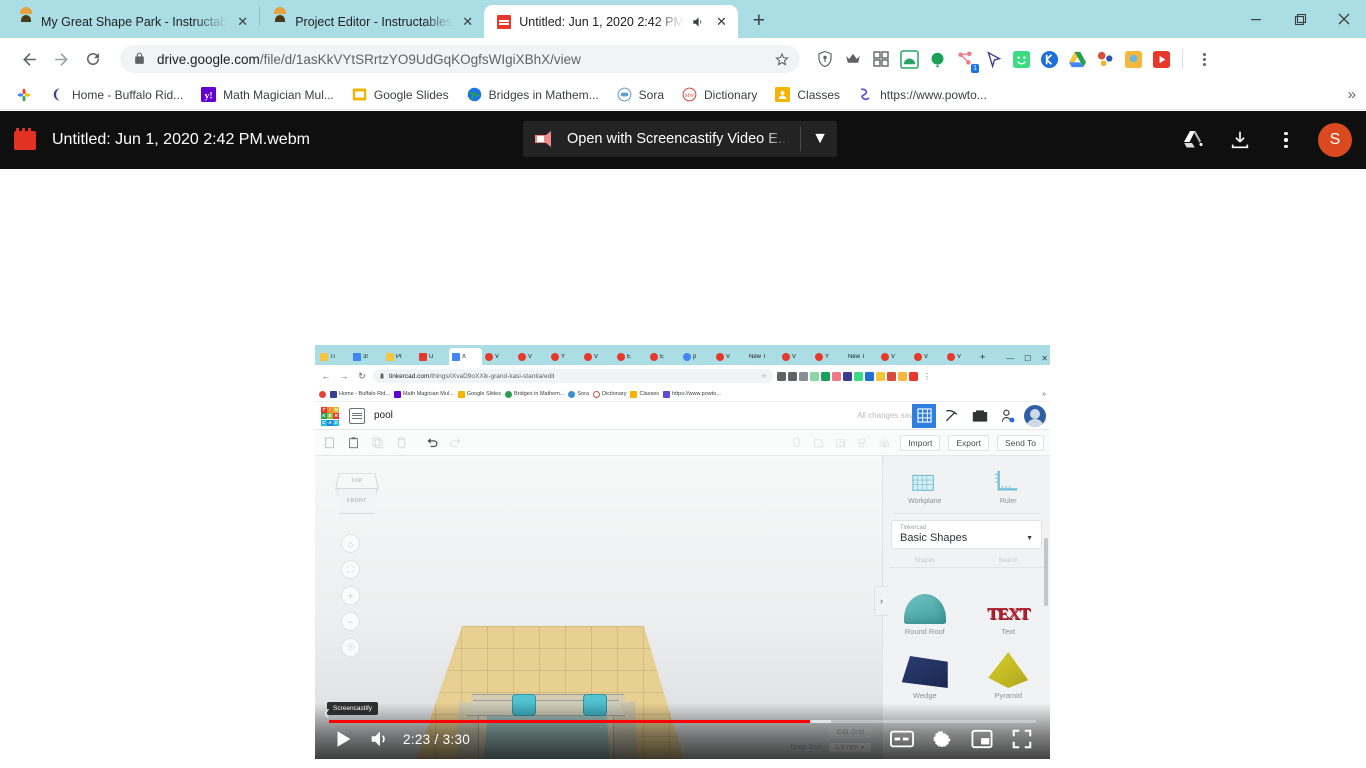 This screenshot has width=1366, height=768. I want to click on tab-title: My Great Shape Park - Instructab, so click(134, 21).